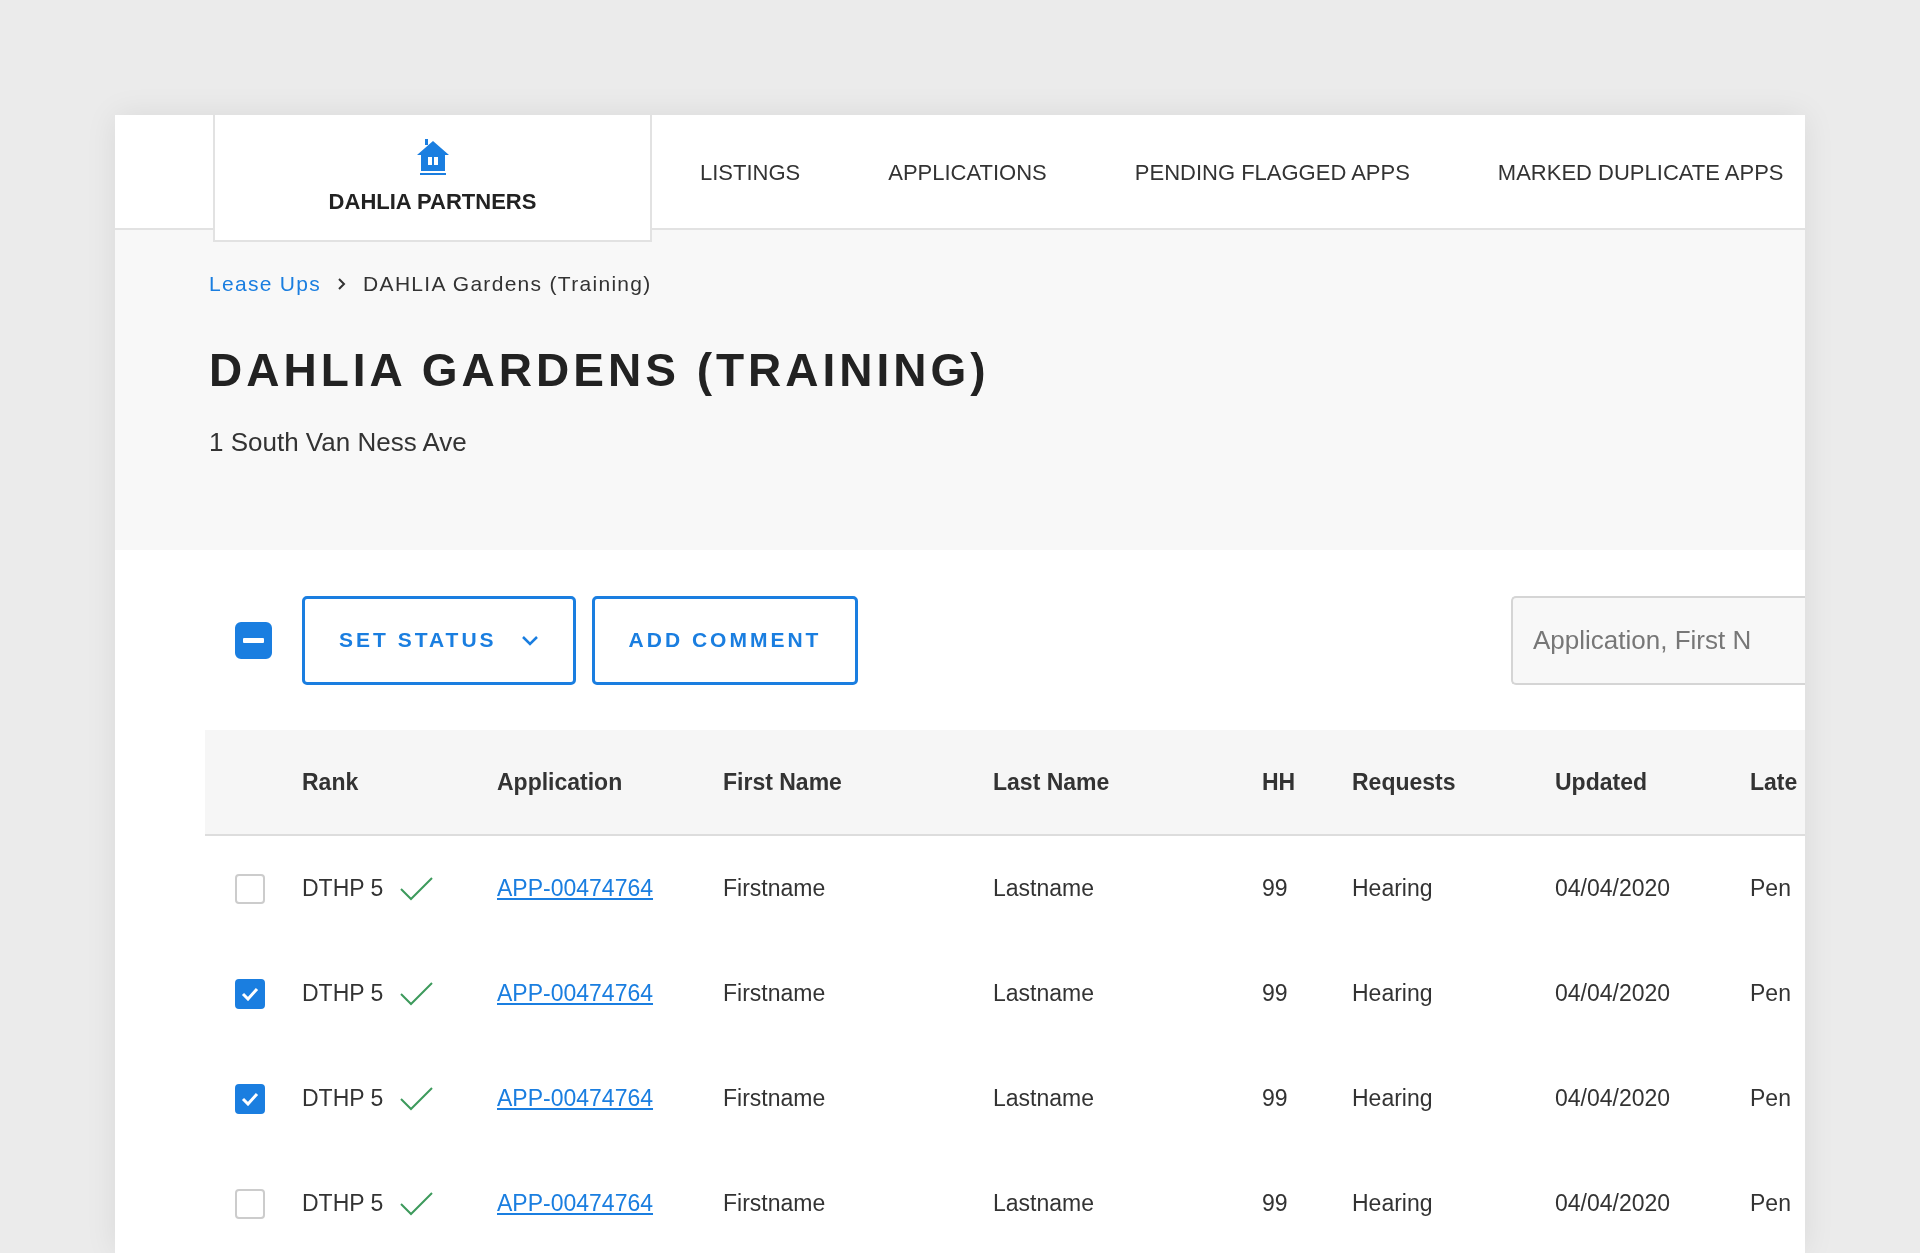  I want to click on column-header: Rank, so click(331, 782).